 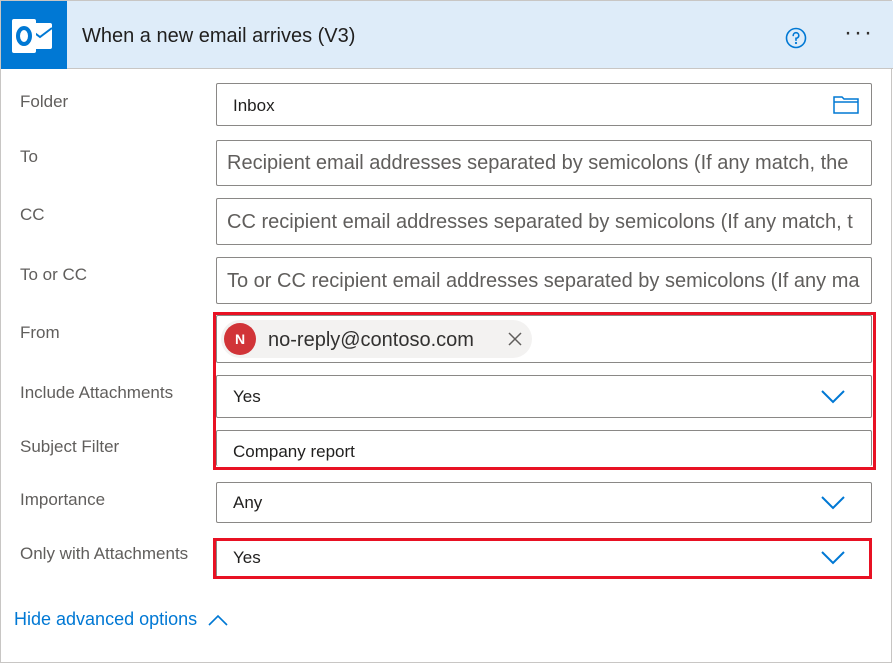 I want to click on include-attachments-dropdown: Yes, so click(x=544, y=396).